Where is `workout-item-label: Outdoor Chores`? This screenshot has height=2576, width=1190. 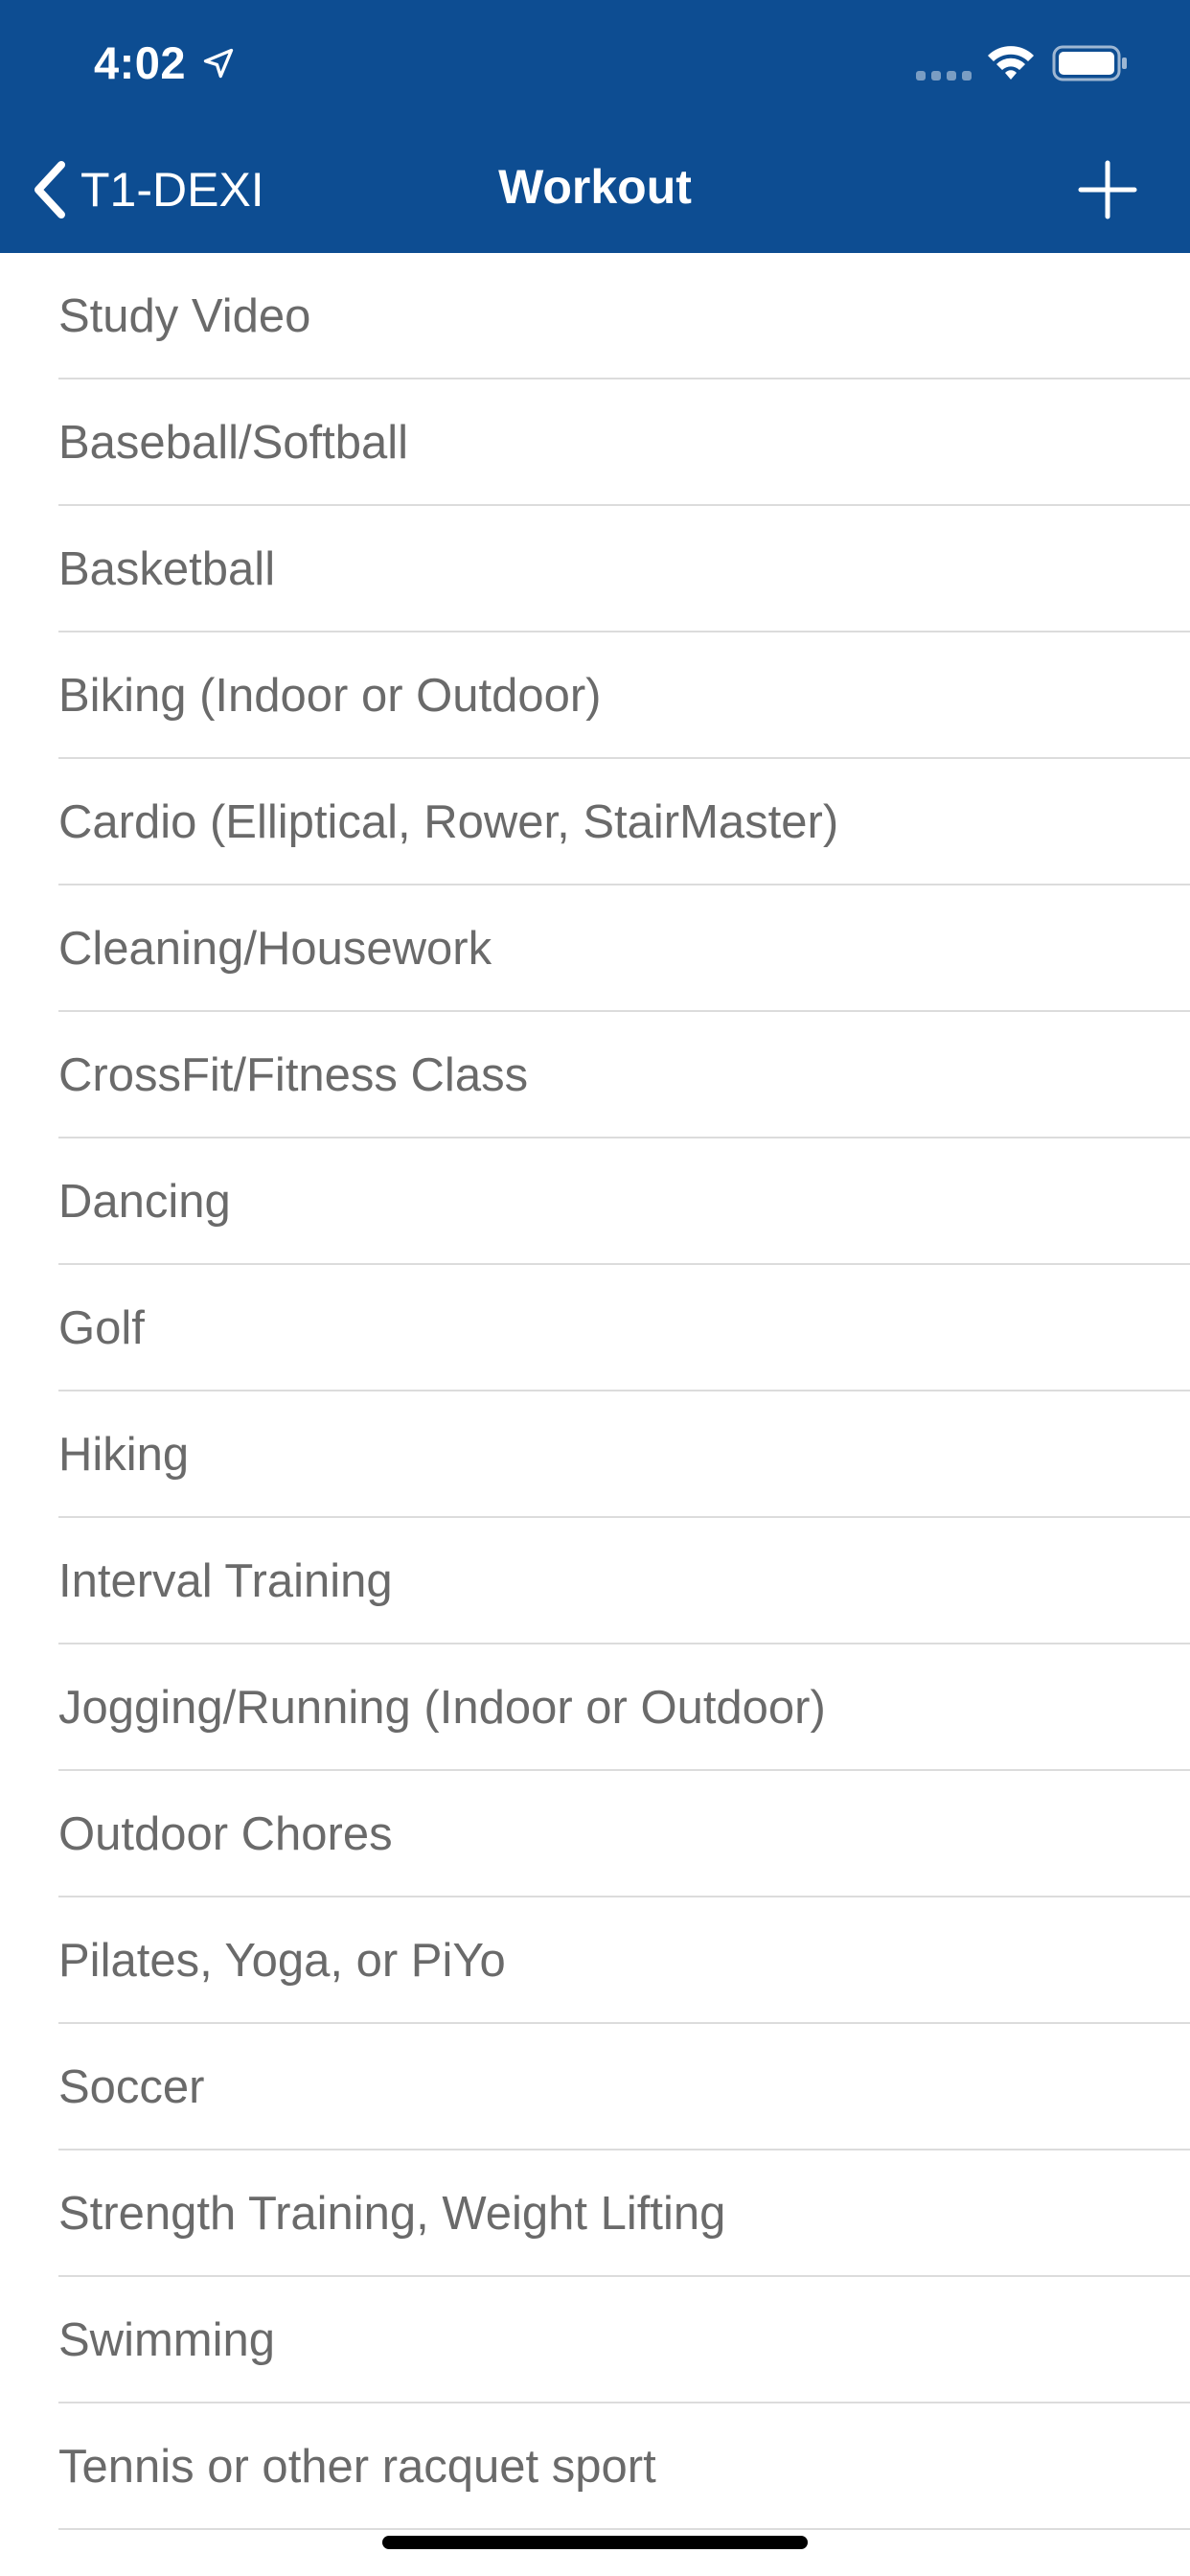
workout-item-label: Outdoor Chores is located at coordinates (226, 1834).